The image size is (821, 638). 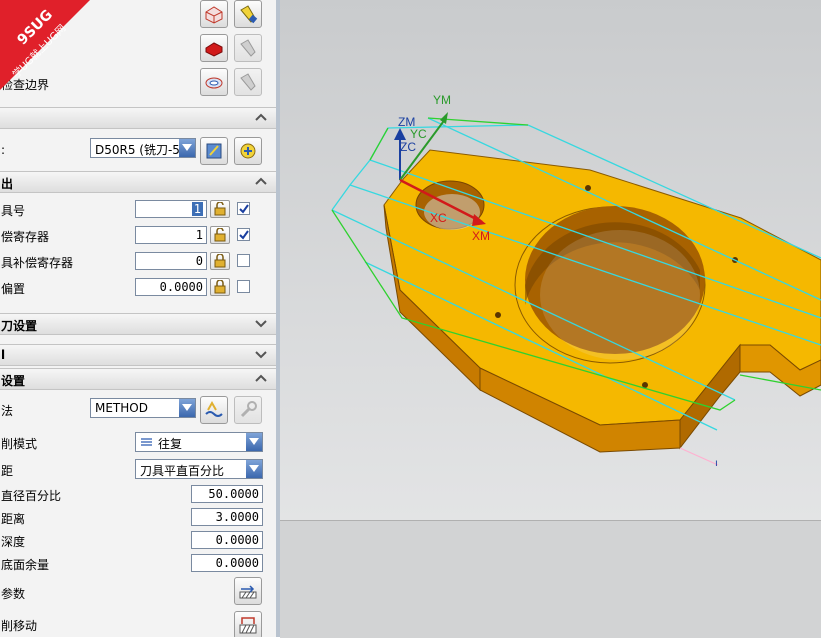 What do you see at coordinates (442, 100) in the screenshot?
I see `axis-label-ym: YM` at bounding box center [442, 100].